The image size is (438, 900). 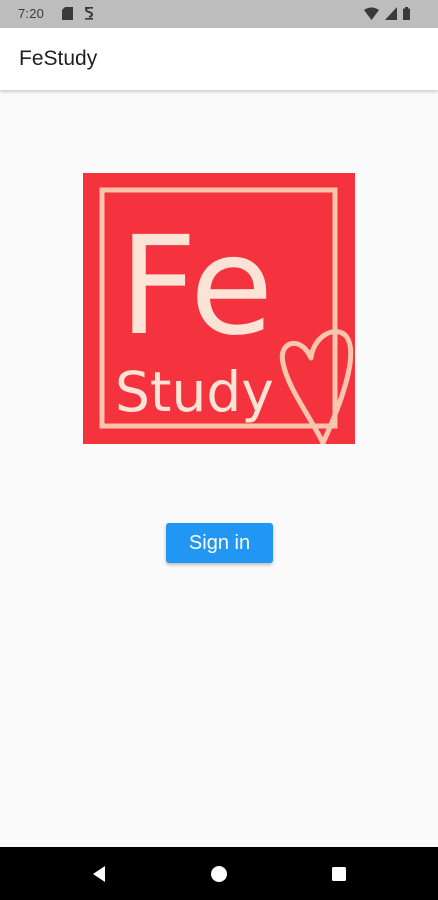 What do you see at coordinates (78, 13) in the screenshot?
I see `status-left-icons` at bounding box center [78, 13].